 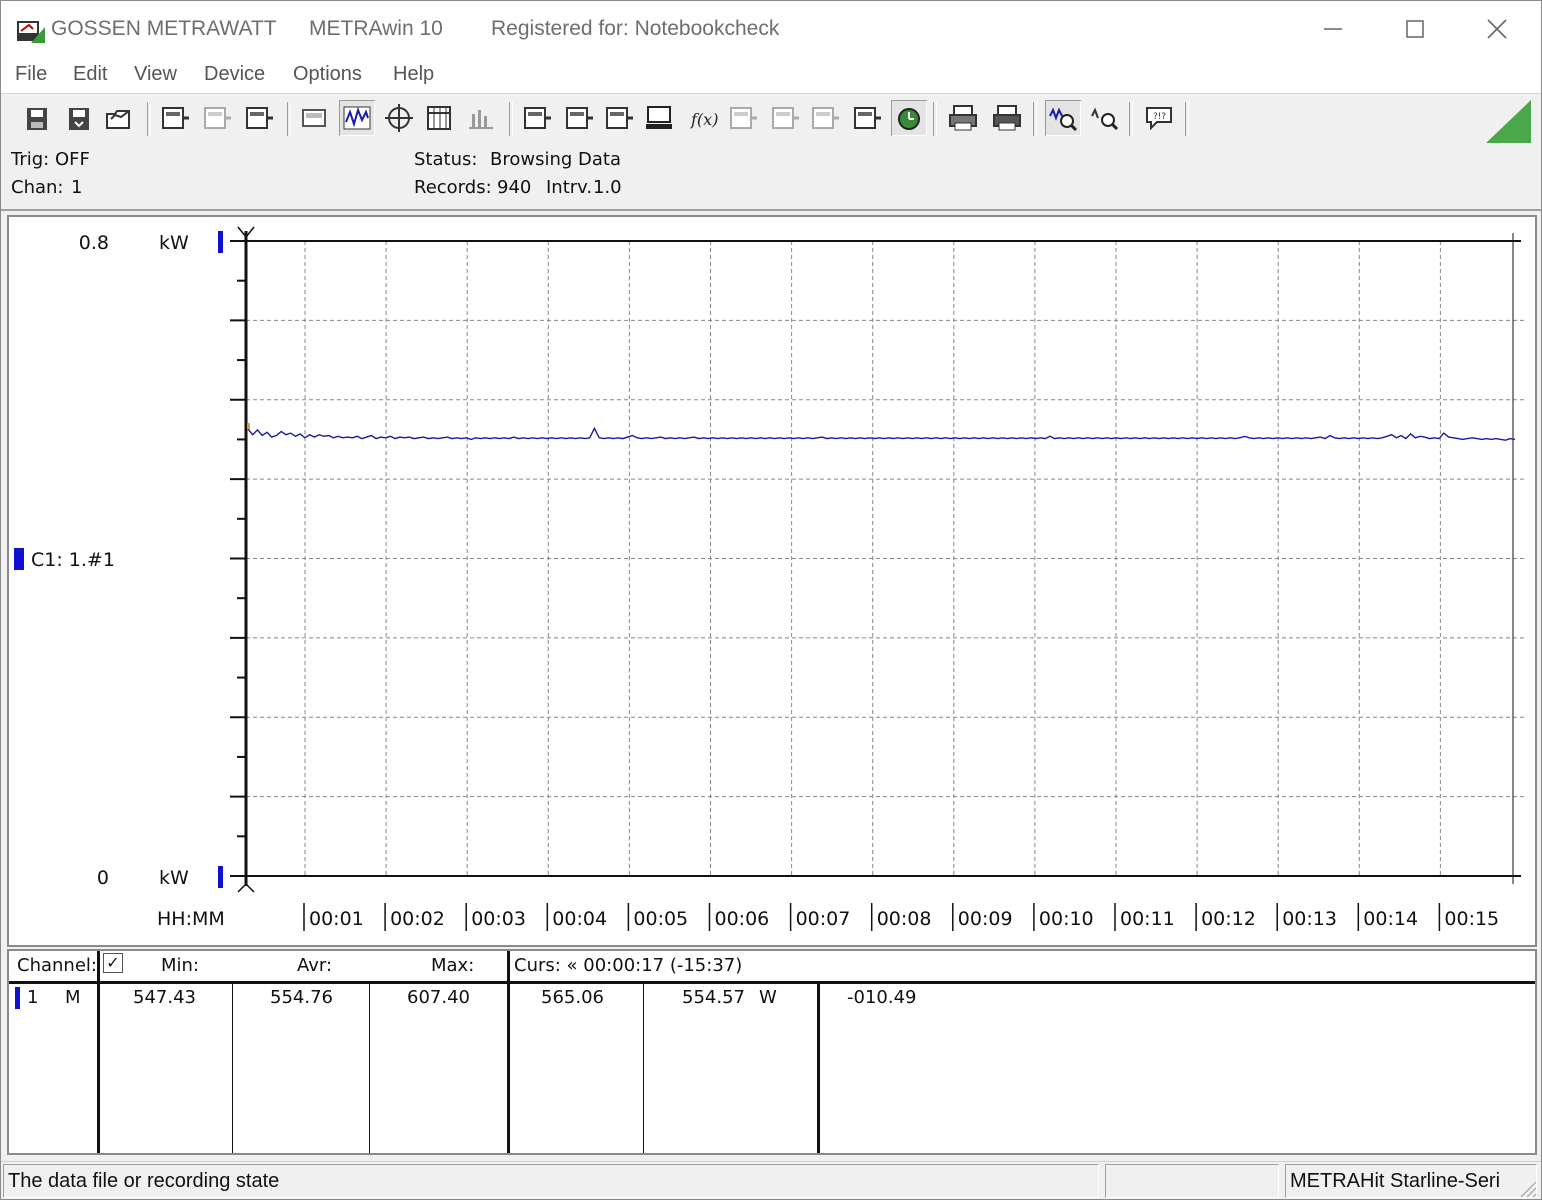 I want to click on device-out-icon, so click(x=259, y=118).